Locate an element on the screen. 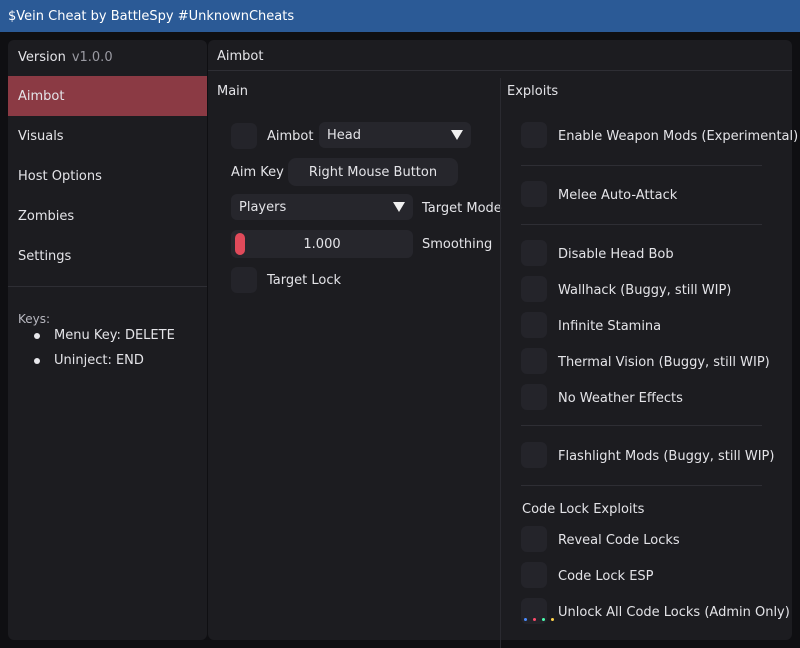 The height and width of the screenshot is (648, 800). code-lock-esp-checkbox is located at coordinates (534, 575).